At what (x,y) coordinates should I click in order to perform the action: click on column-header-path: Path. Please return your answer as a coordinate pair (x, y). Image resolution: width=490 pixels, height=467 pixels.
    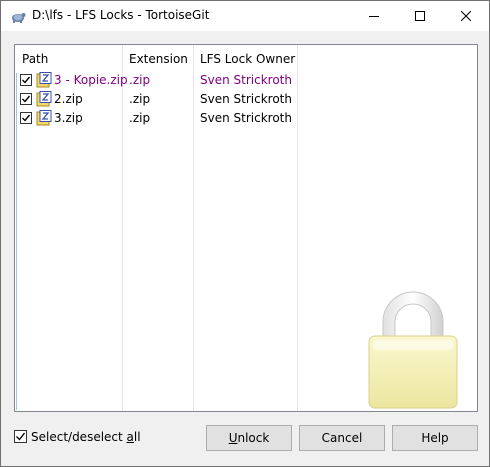
    Looking at the image, I should click on (35, 59).